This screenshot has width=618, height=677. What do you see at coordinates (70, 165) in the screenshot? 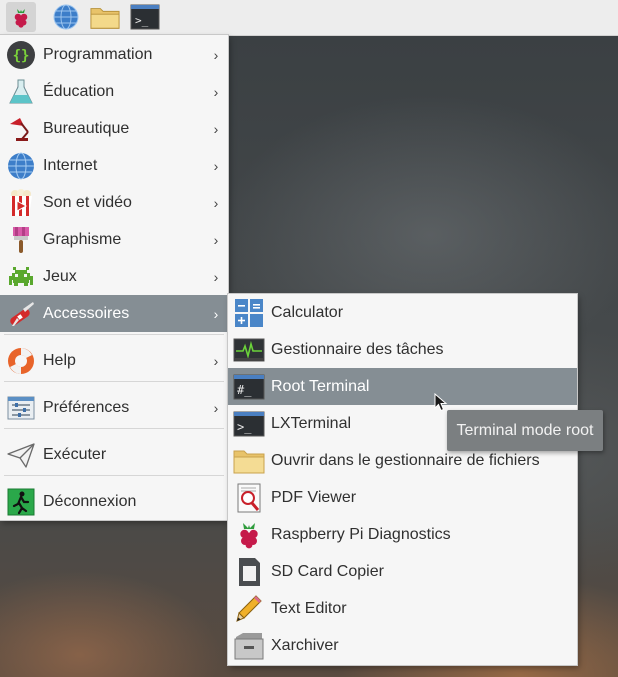
I see `menu-item-label: Internet` at bounding box center [70, 165].